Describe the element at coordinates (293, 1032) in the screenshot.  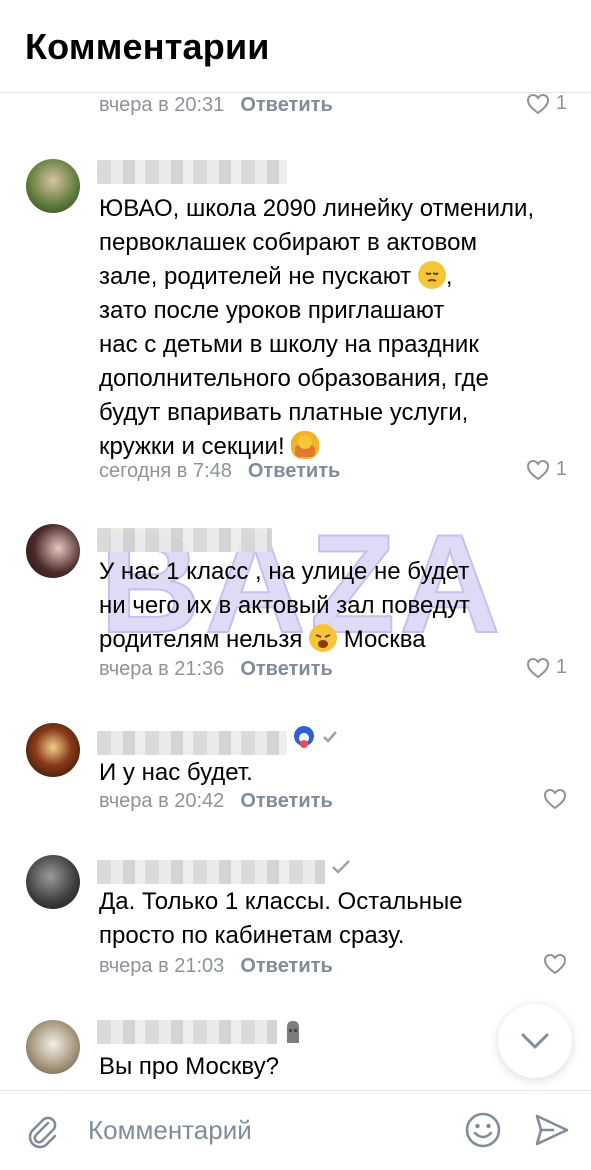
I see `moai-icon` at that location.